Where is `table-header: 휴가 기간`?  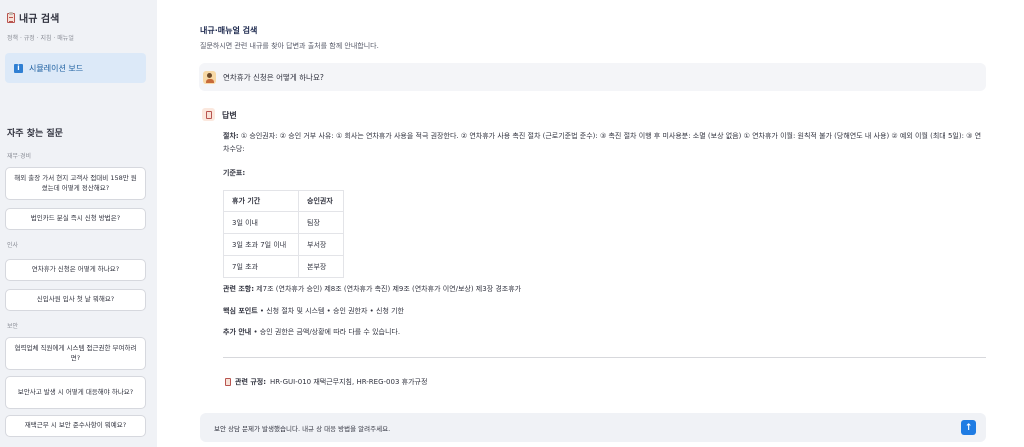
table-header: 휴가 기간 is located at coordinates (261, 201).